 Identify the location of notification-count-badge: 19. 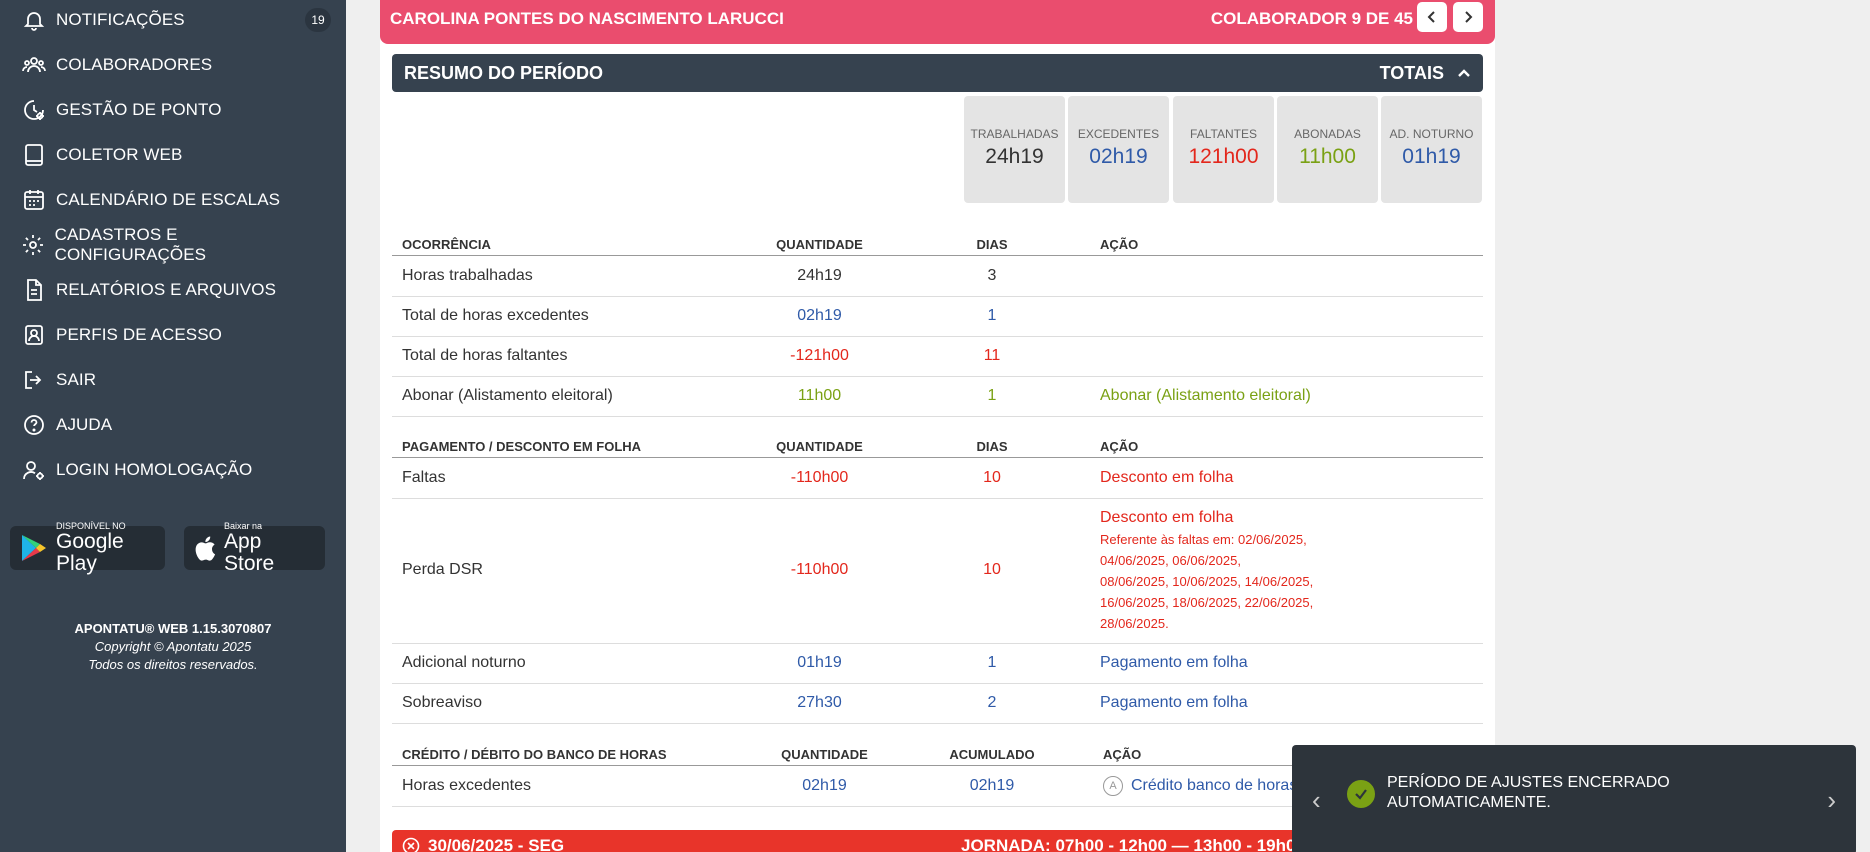
(318, 20).